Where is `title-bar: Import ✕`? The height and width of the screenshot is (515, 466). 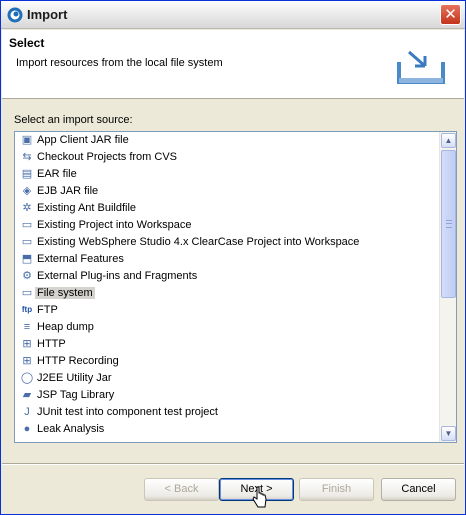
title-bar: Import ✕ is located at coordinates (233, 15).